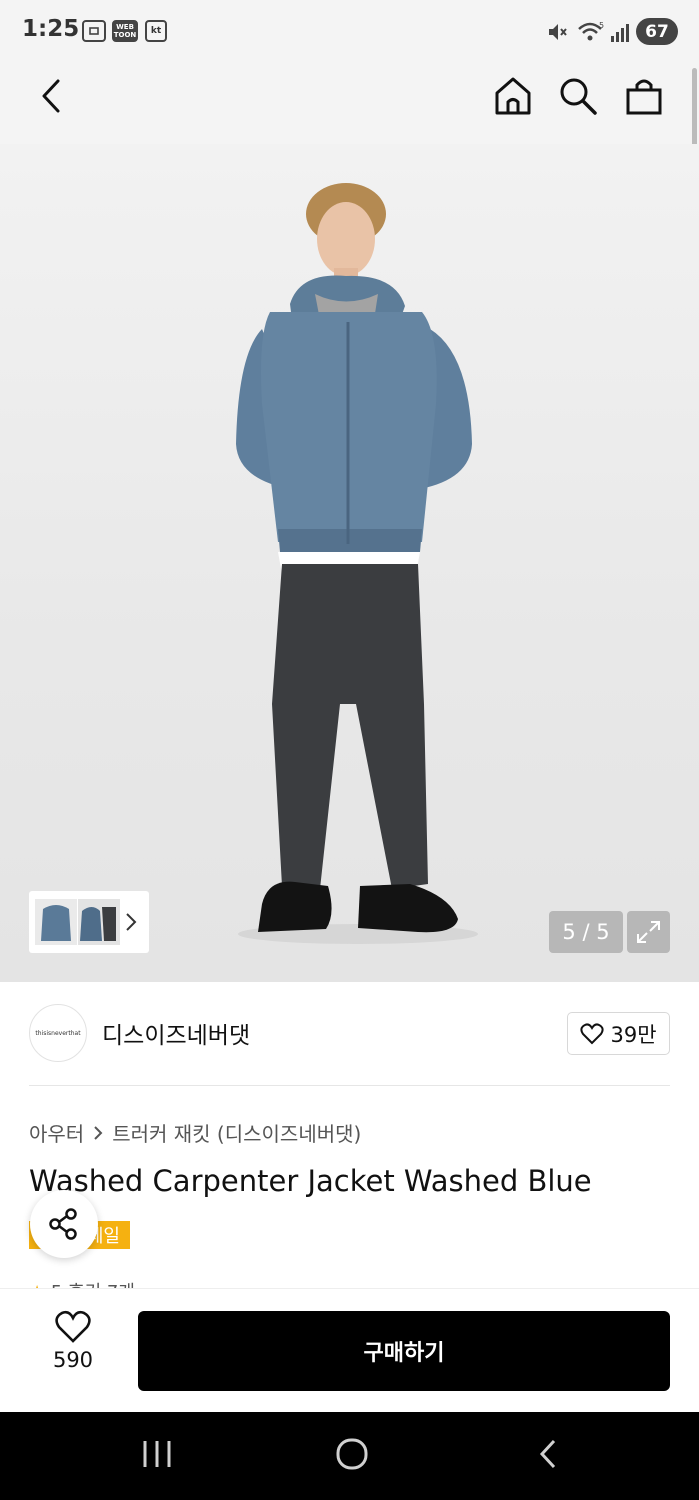 The height and width of the screenshot is (1500, 699). I want to click on home-nav-icon, so click(352, 1454).